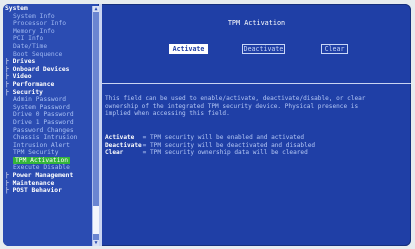 This screenshot has height=249, width=415. I want to click on menu-item-admin-password: Admin Password, so click(48, 100).